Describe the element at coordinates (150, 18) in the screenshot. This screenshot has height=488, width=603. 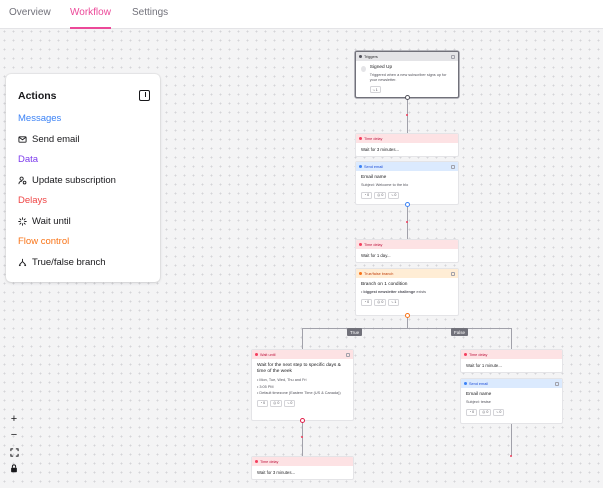
I see `tab-settings: Settings` at that location.